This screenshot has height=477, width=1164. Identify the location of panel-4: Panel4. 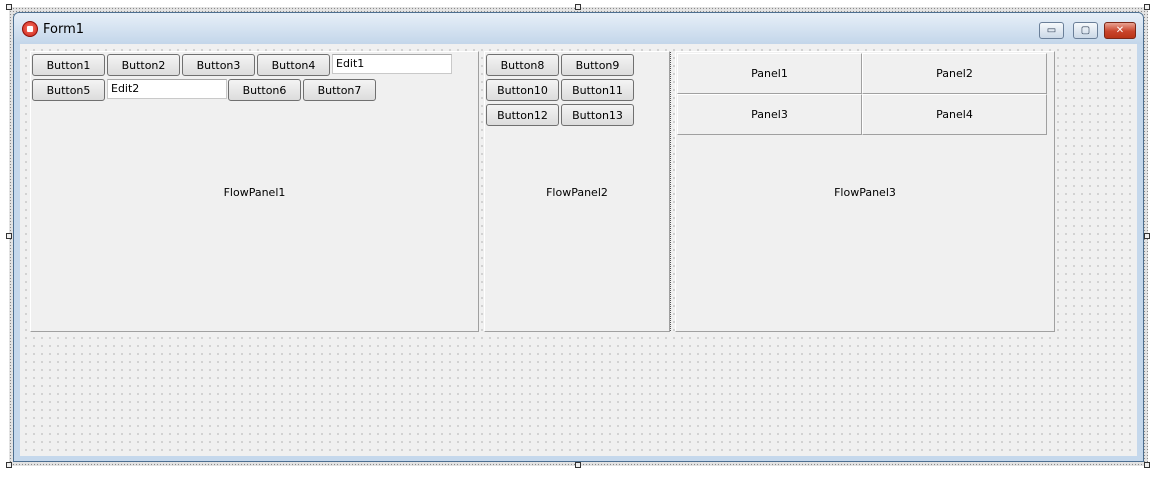
(954, 114).